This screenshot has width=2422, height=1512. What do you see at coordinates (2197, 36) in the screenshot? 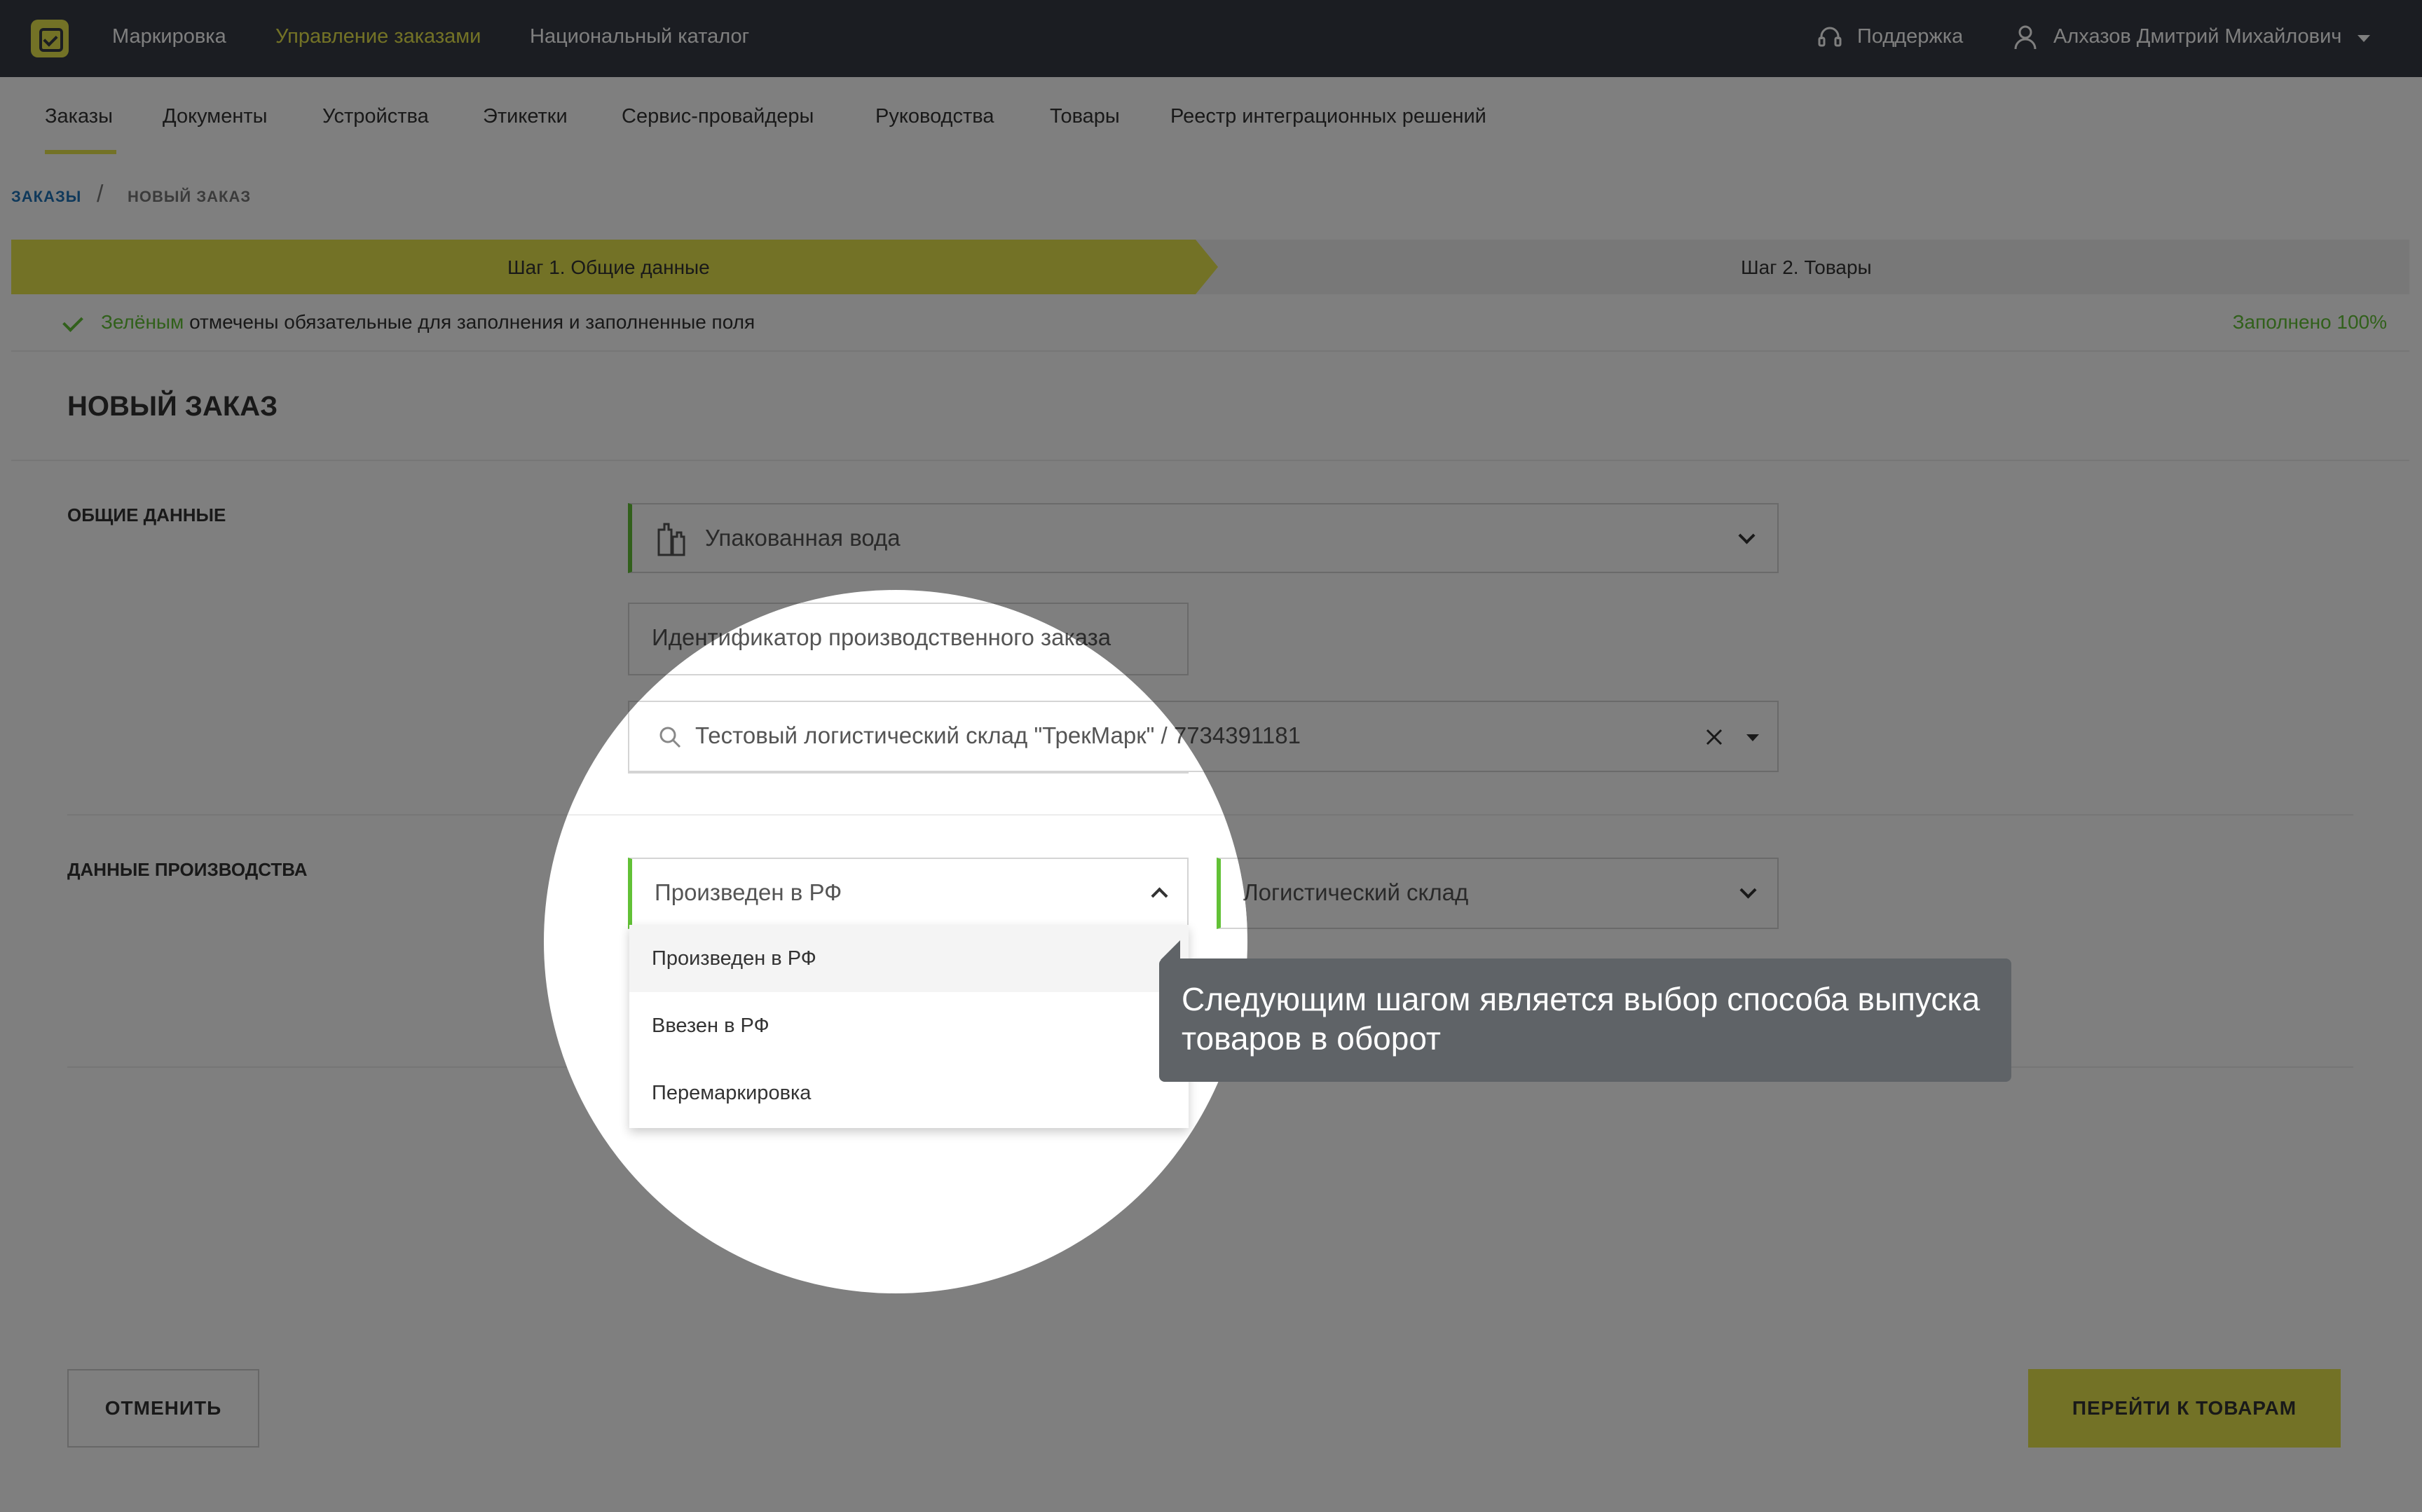
I see `user-name: Алхазов Дмитрий Михайлович` at bounding box center [2197, 36].